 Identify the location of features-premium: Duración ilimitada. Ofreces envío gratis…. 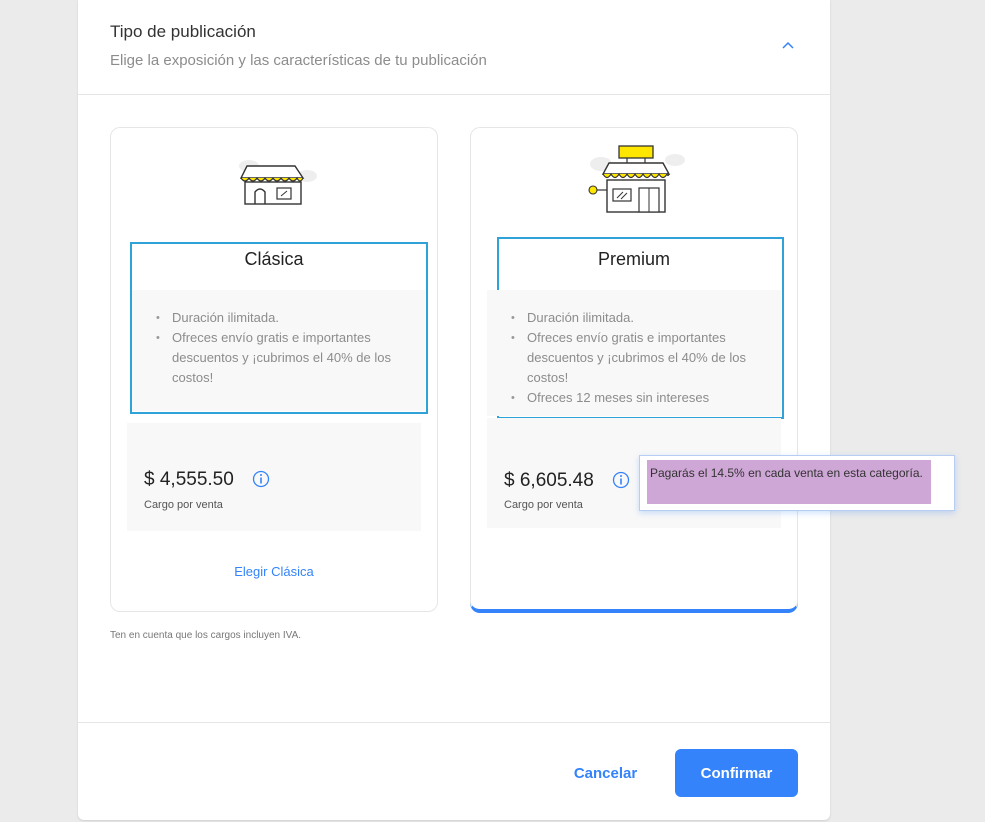
(634, 353).